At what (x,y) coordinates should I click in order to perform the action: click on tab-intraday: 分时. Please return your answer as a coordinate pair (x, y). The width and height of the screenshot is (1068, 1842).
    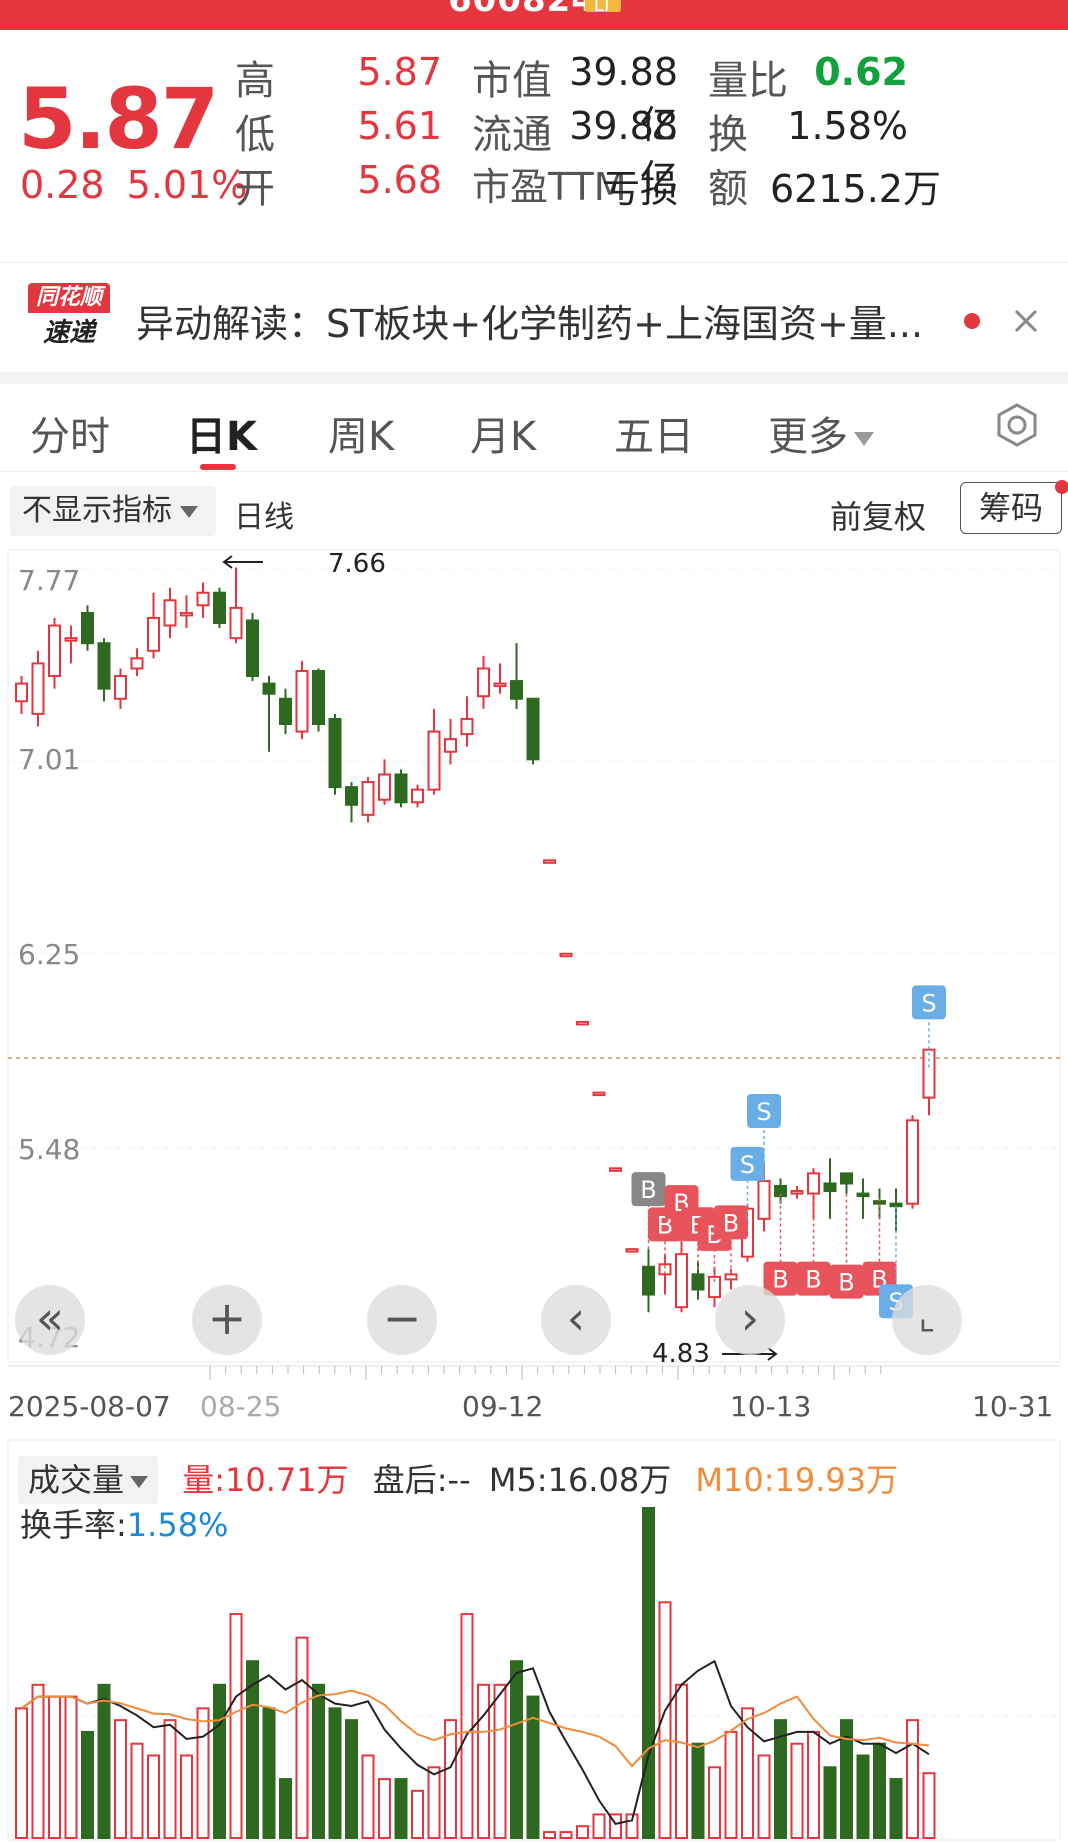
    Looking at the image, I should click on (70, 433).